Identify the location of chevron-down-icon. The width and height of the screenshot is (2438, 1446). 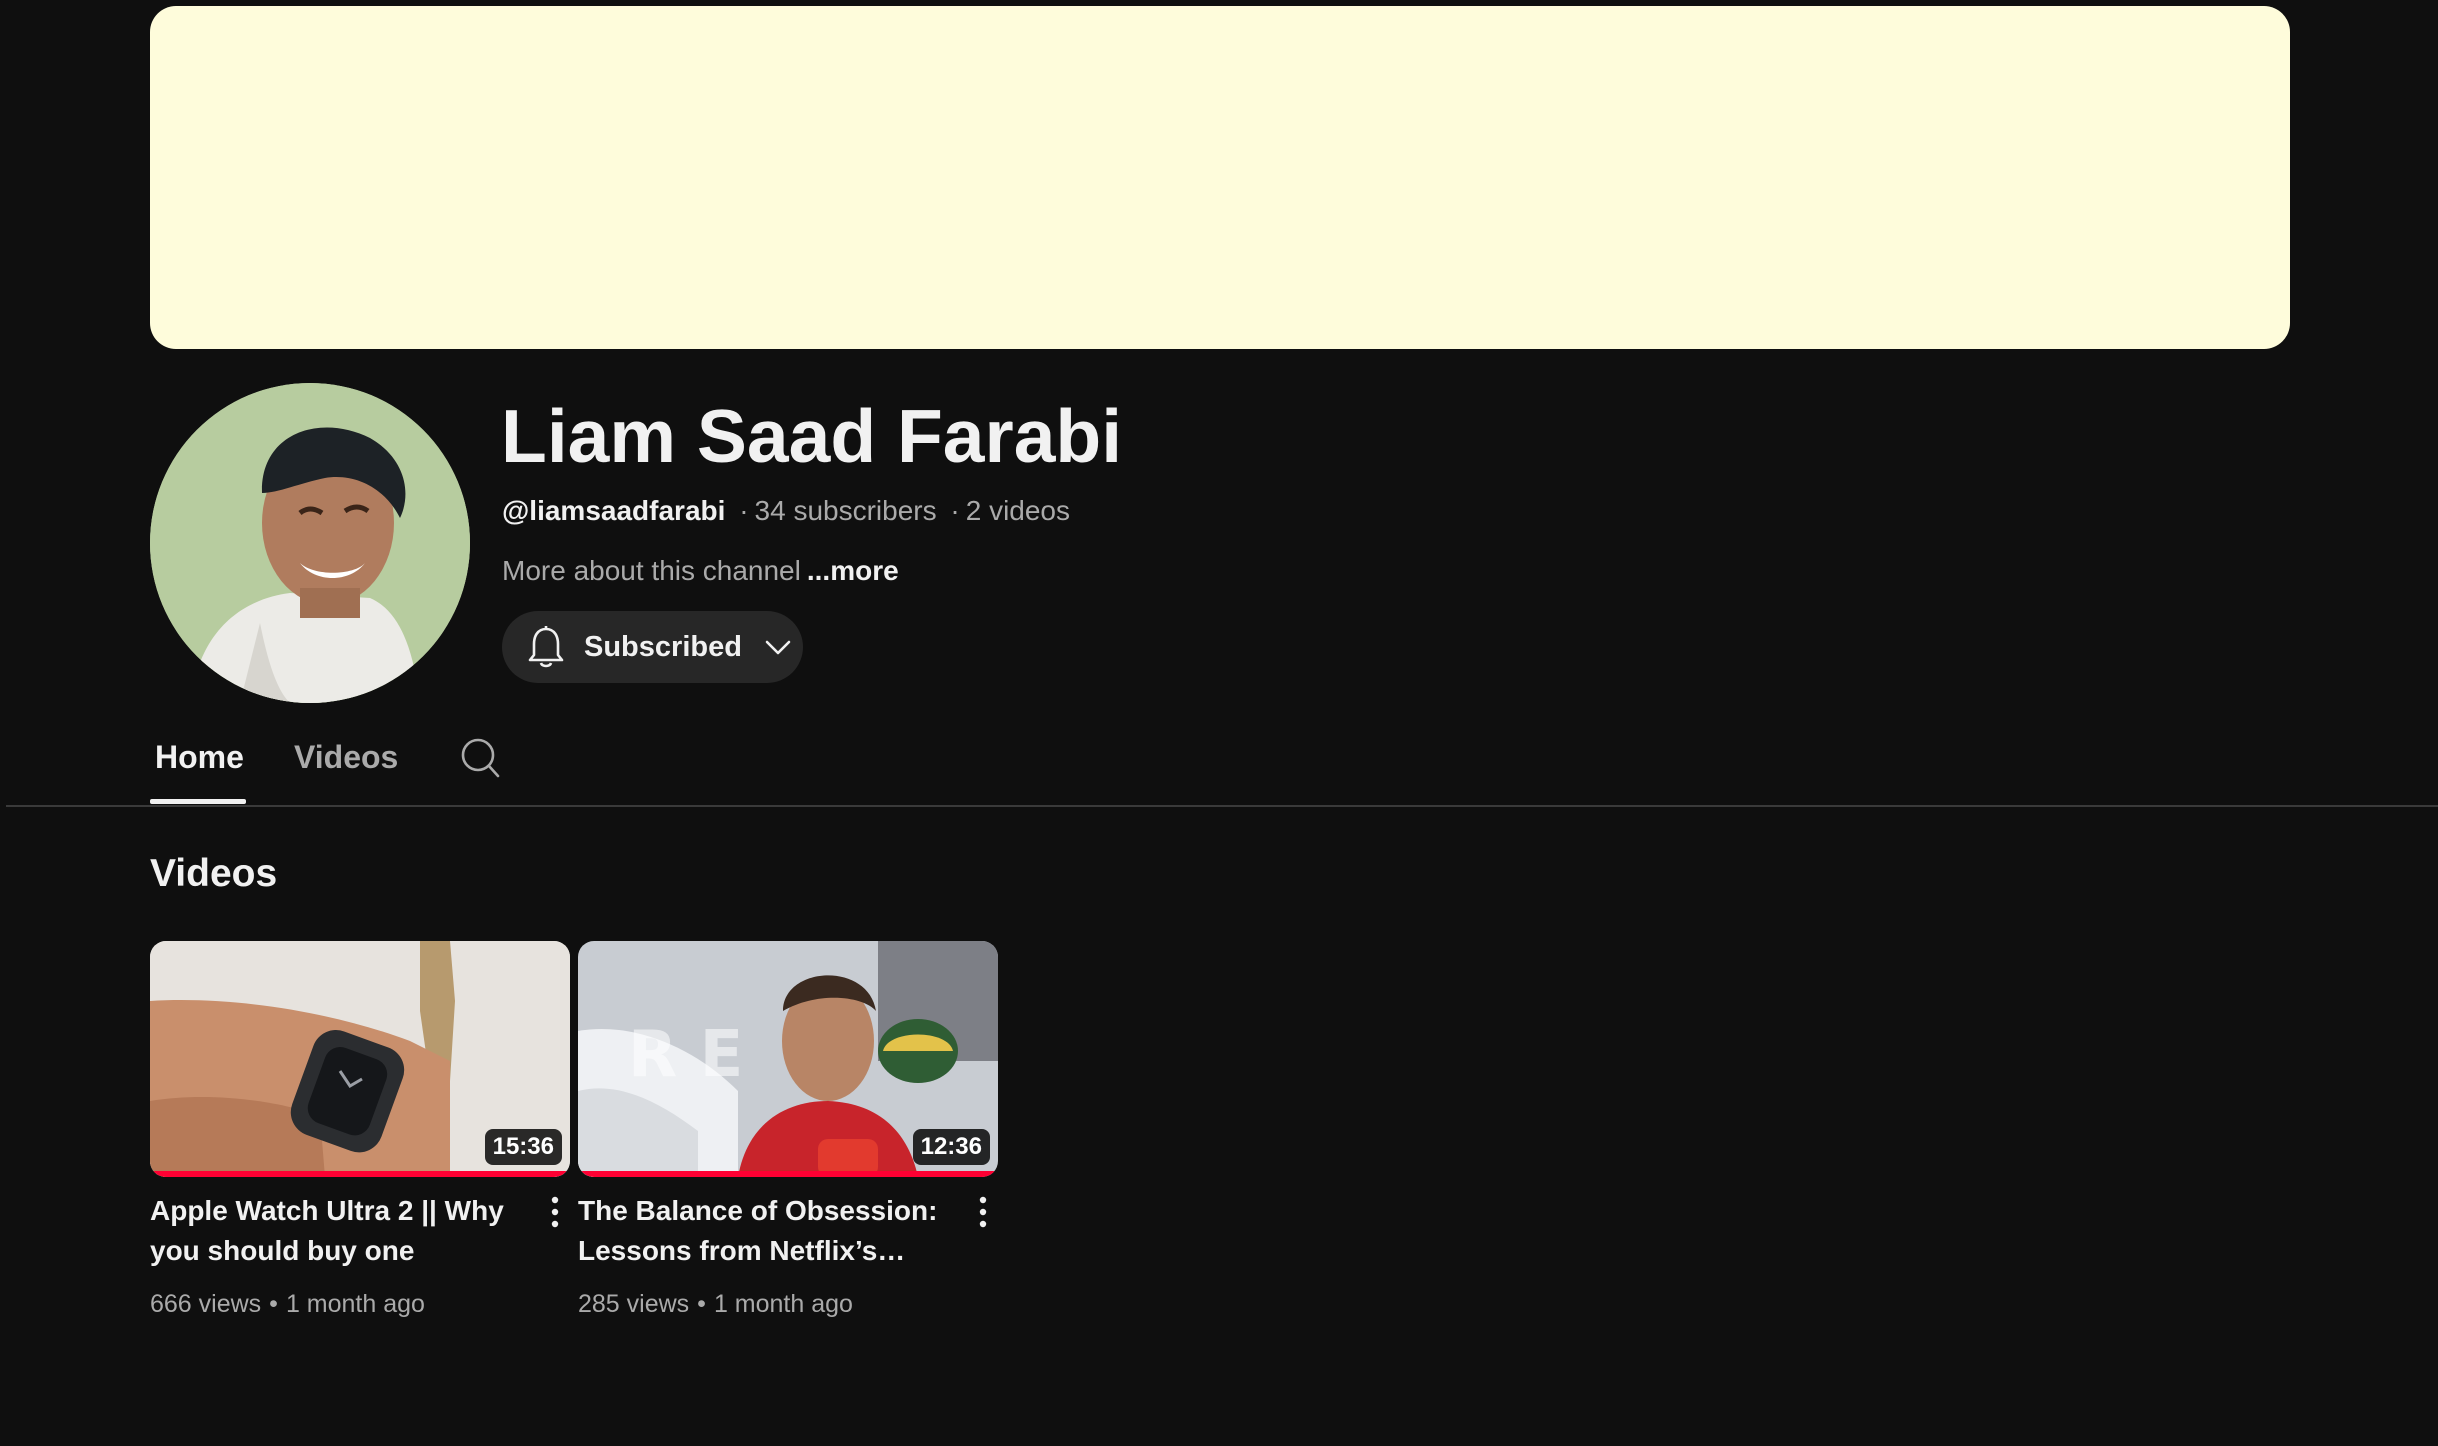
(778, 647).